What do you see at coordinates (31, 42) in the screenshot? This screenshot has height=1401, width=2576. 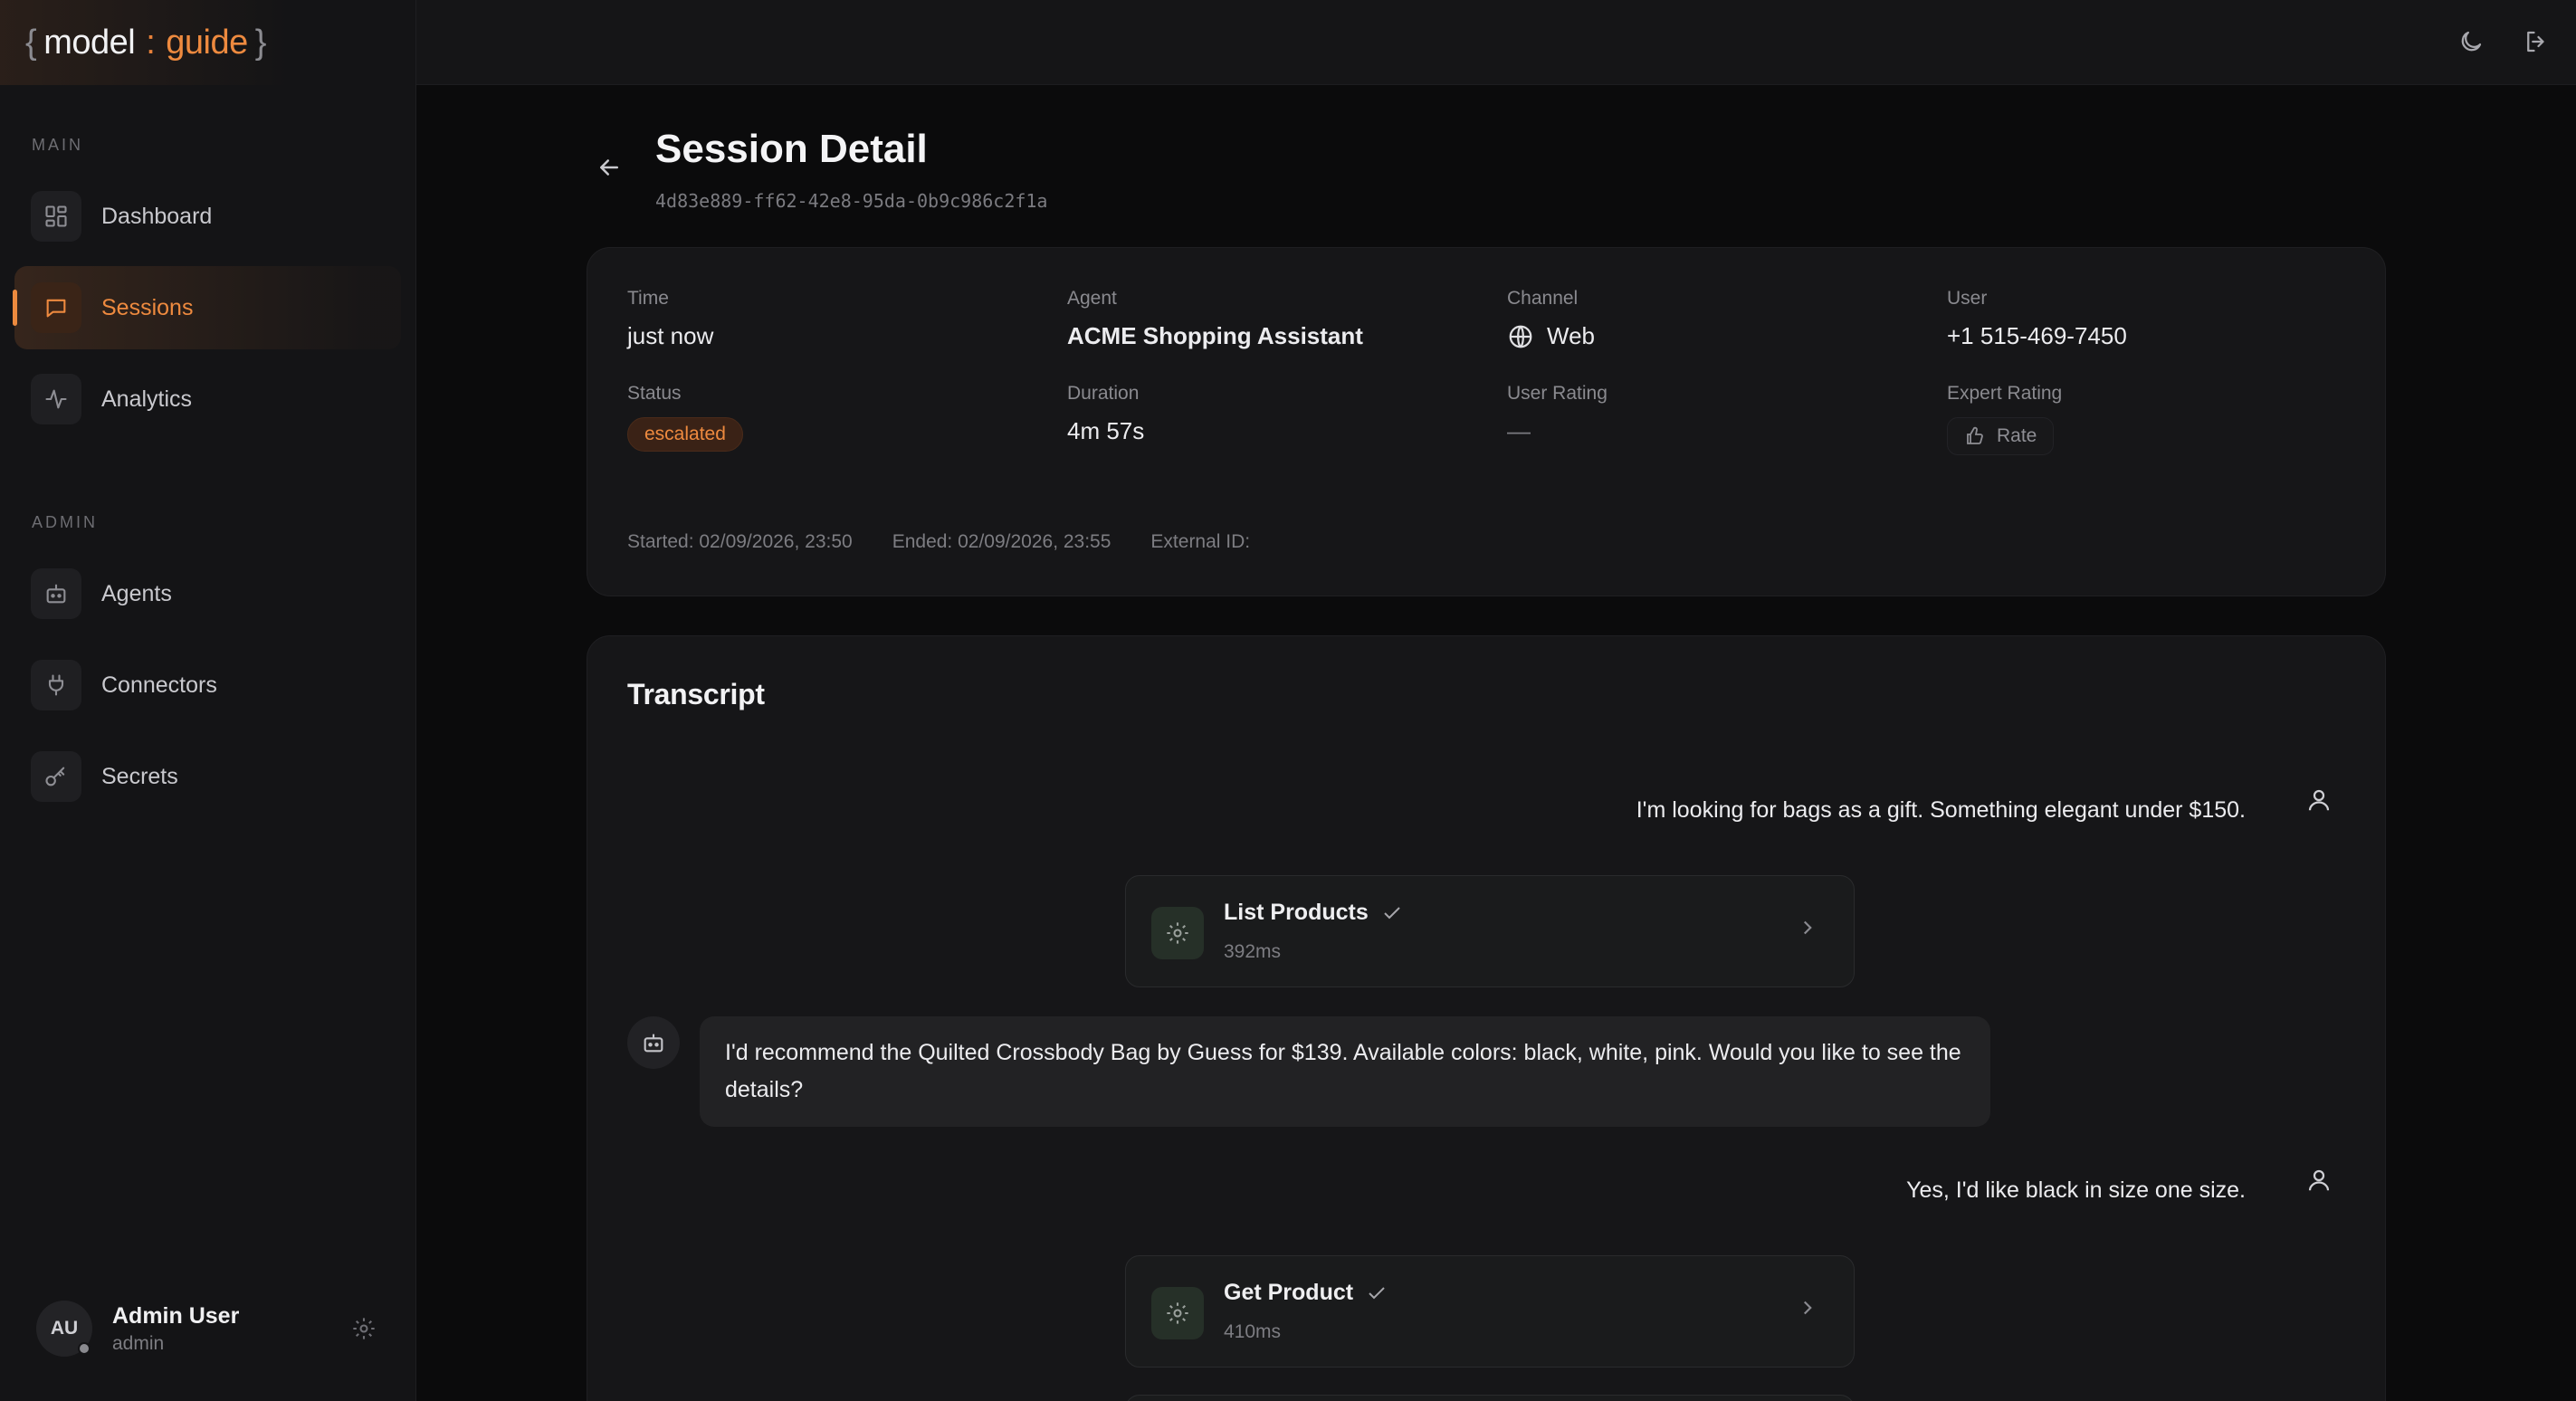 I see `logo-brace-open: {` at bounding box center [31, 42].